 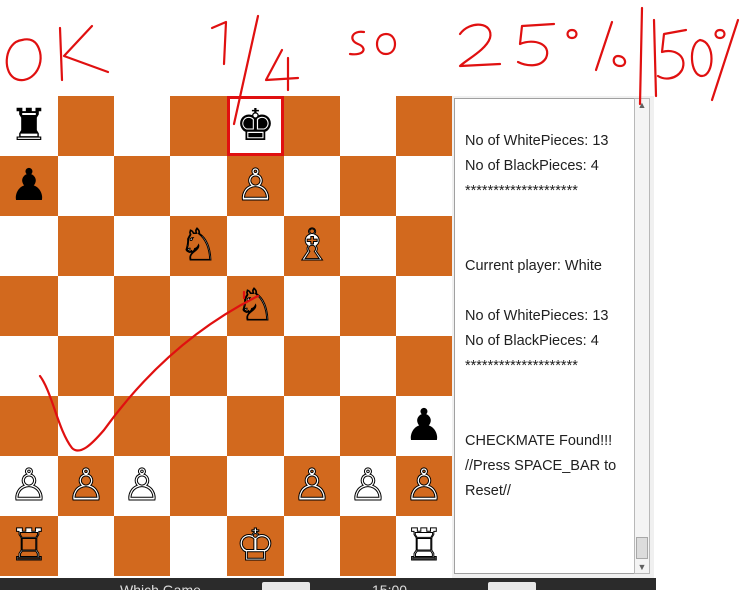 I want to click on square-e3, so click(x=255, y=426).